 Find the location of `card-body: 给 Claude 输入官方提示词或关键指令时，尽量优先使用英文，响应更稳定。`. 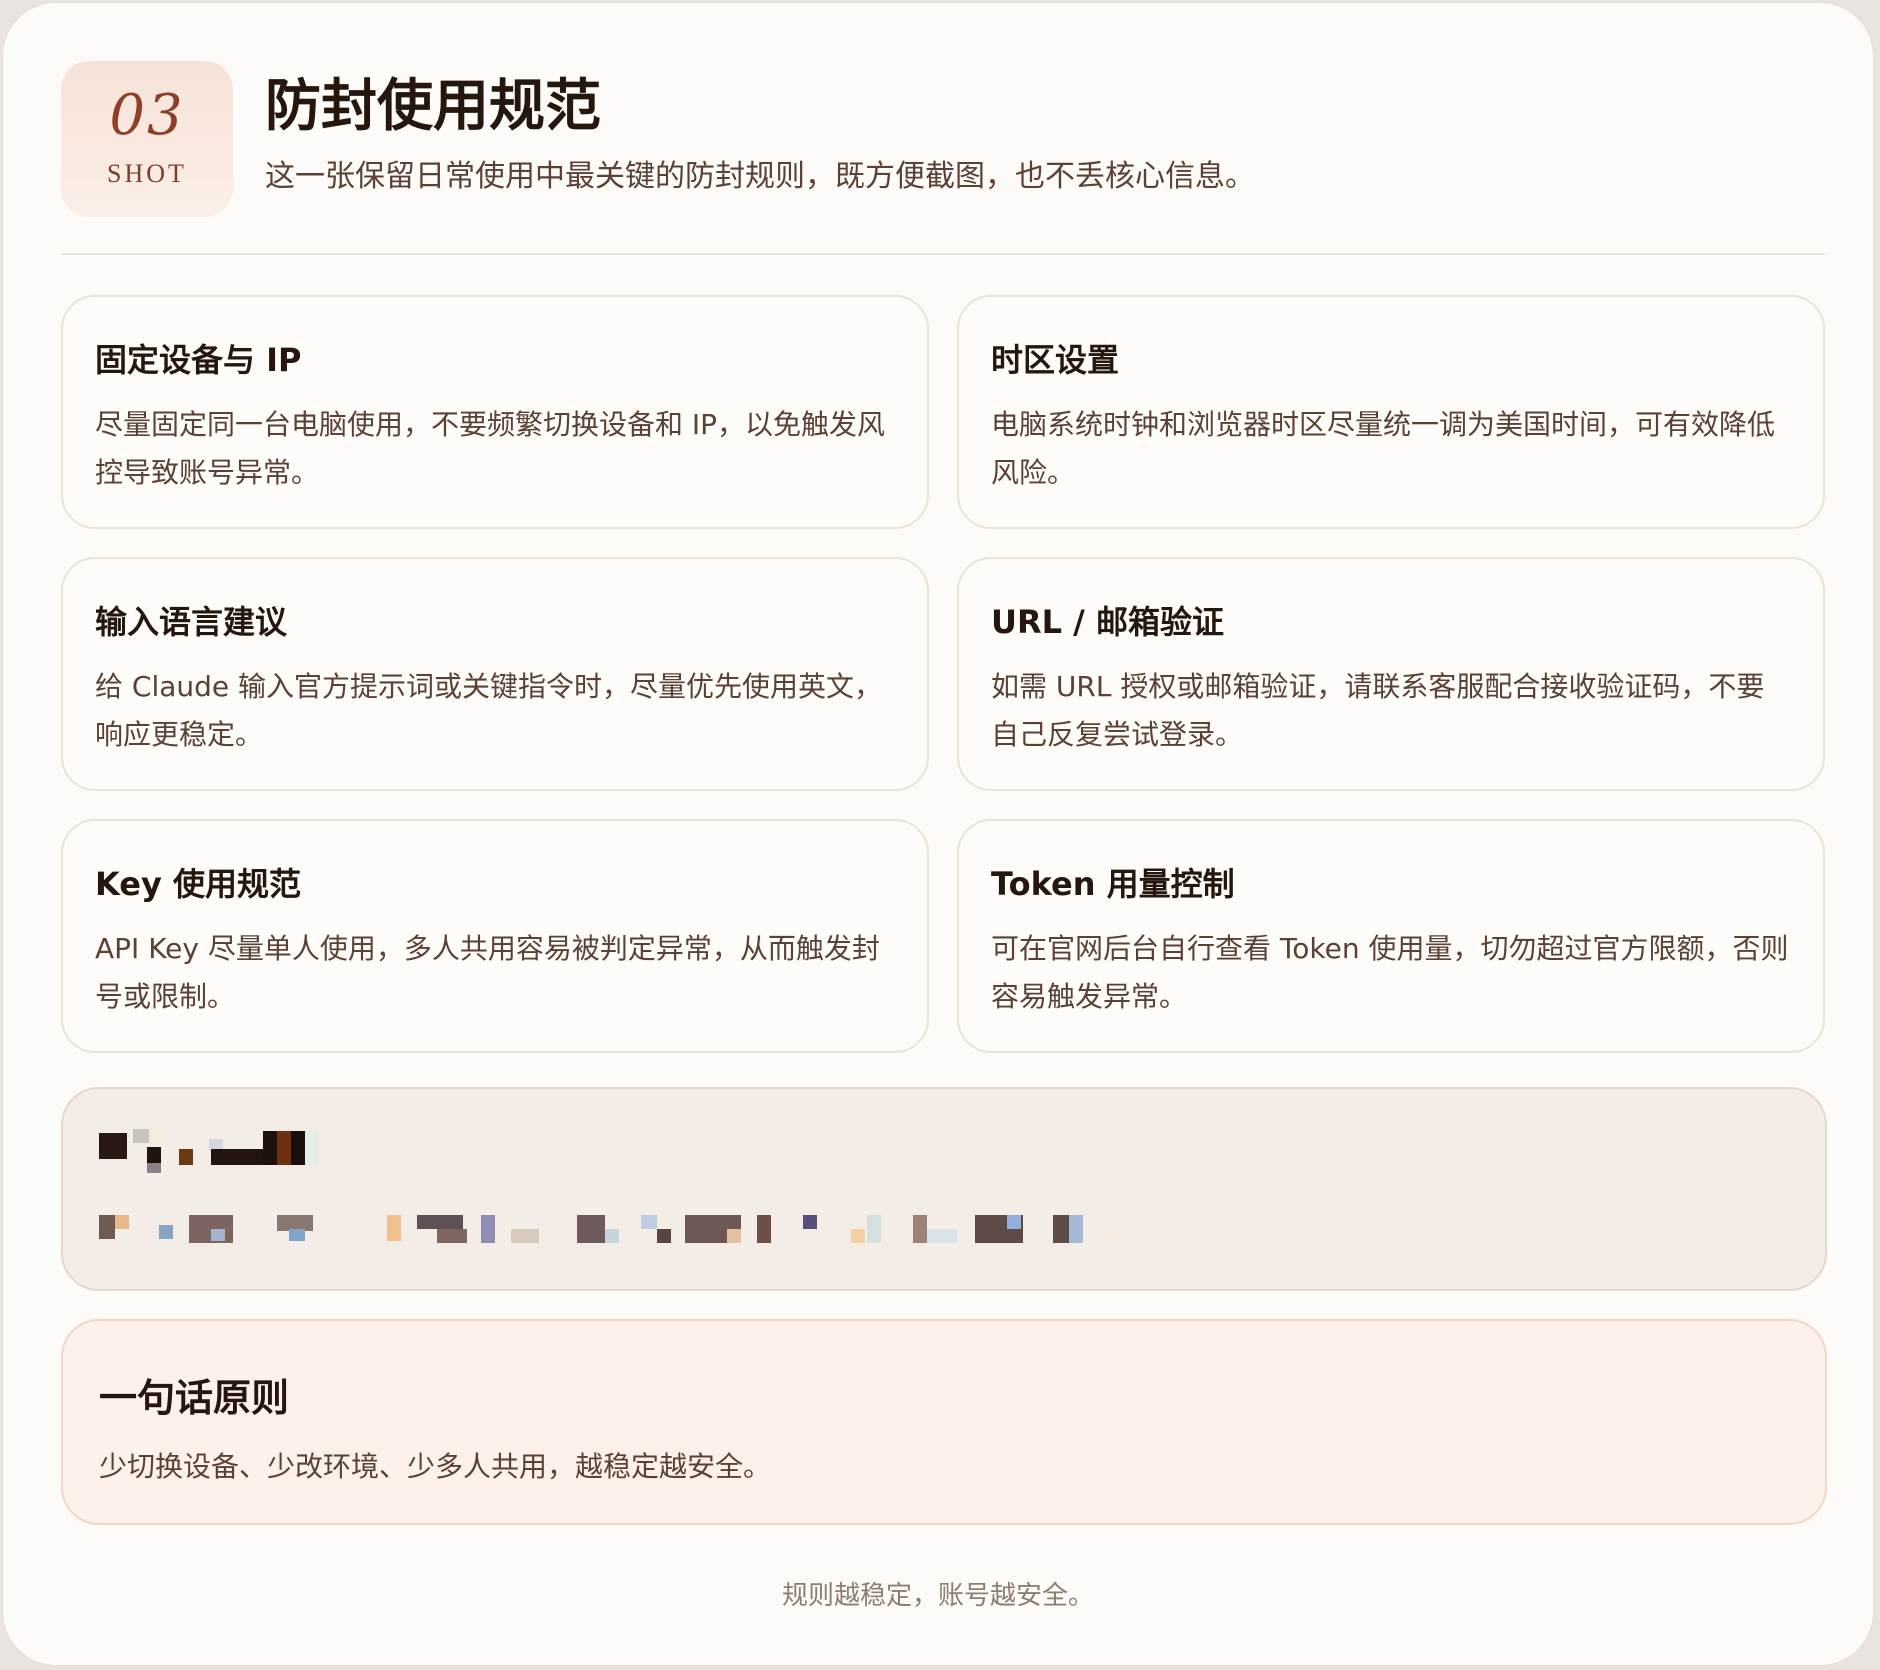

card-body: 给 Claude 输入官方提示词或关键指令时，尽量优先使用英文，响应更稳定。 is located at coordinates (489, 710).